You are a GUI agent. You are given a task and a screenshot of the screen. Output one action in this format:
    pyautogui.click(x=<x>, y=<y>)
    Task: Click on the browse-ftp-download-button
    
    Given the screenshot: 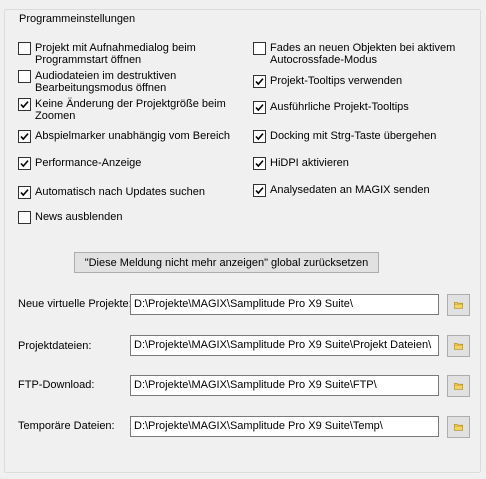 What is the action you would take?
    pyautogui.click(x=458, y=386)
    